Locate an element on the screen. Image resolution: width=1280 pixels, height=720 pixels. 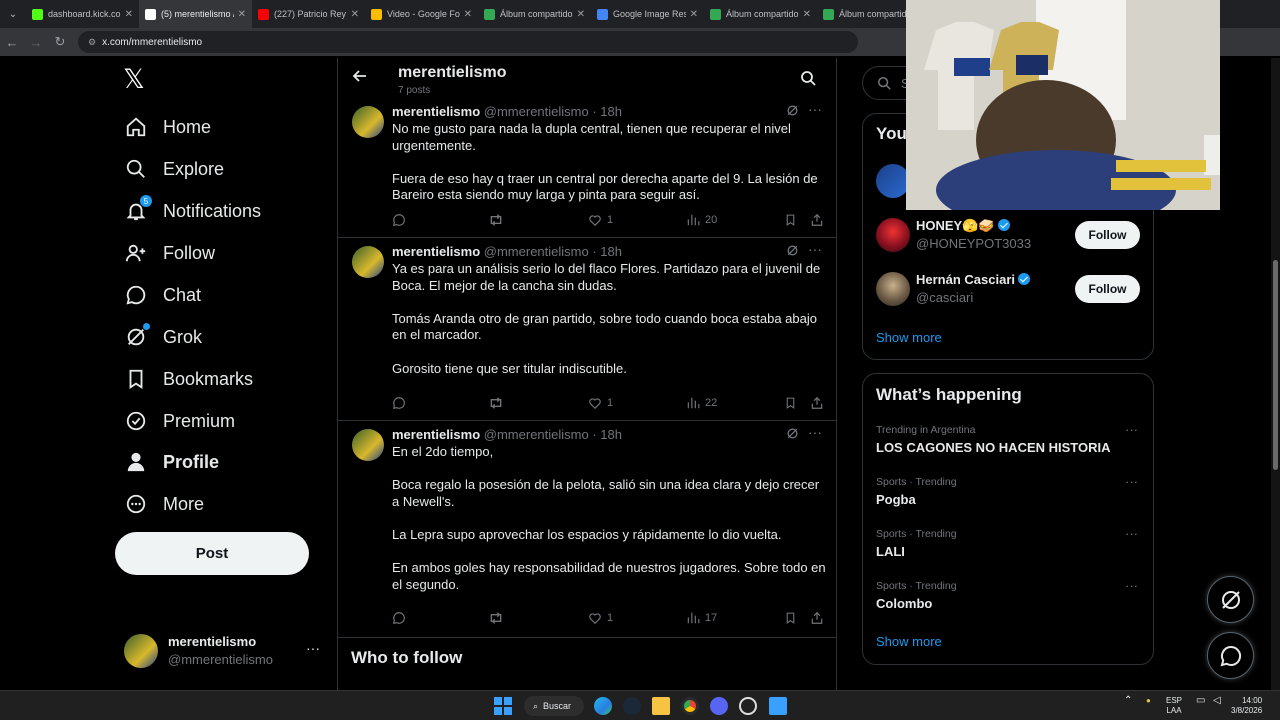
views-button: 17 is located at coordinates (701, 618).